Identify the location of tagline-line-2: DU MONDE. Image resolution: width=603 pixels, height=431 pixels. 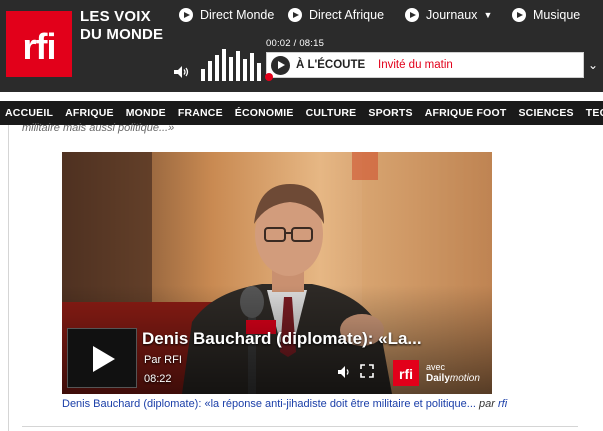
(122, 34).